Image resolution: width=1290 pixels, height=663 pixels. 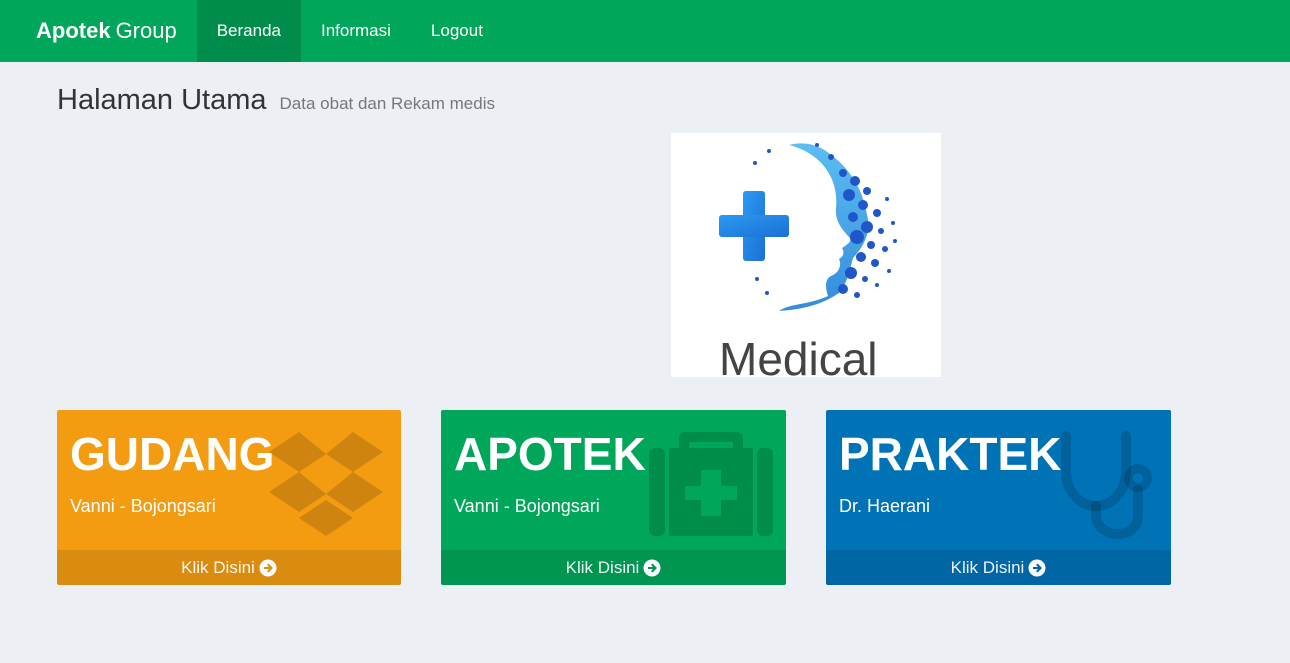 I want to click on page-subtitle: Data obat dan Rekam medis, so click(x=387, y=103).